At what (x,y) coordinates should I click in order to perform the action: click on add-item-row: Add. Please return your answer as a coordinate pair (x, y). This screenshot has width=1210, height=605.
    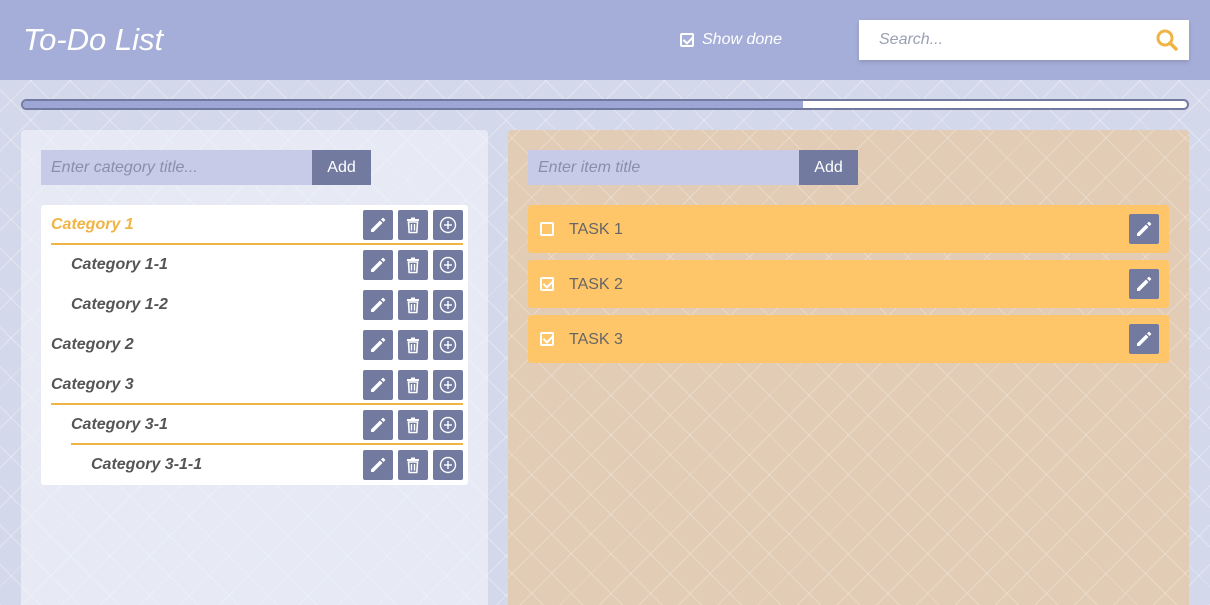
    Looking at the image, I should click on (693, 167).